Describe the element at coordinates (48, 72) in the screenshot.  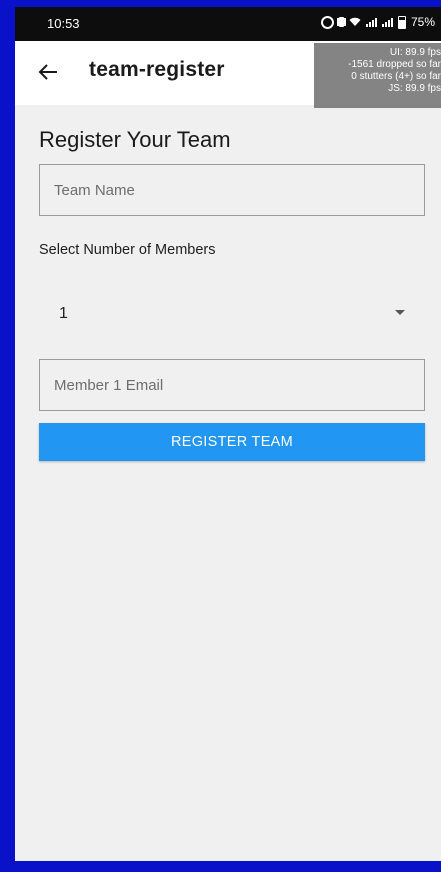
I see `arrow-left-icon` at that location.